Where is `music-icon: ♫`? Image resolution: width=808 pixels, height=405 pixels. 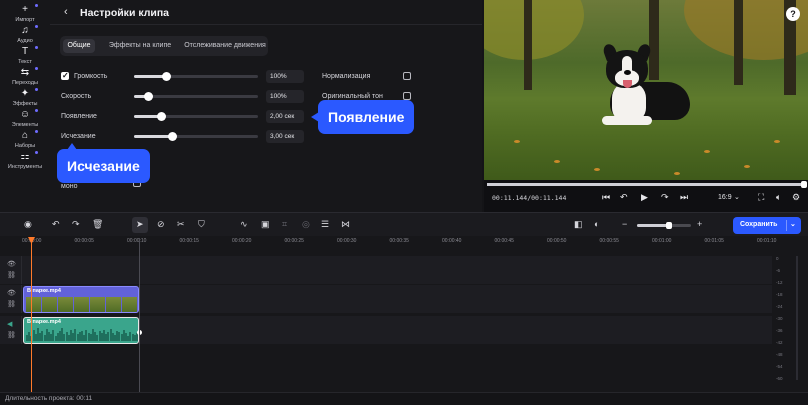
music-icon: ♫ is located at coordinates (25, 30).